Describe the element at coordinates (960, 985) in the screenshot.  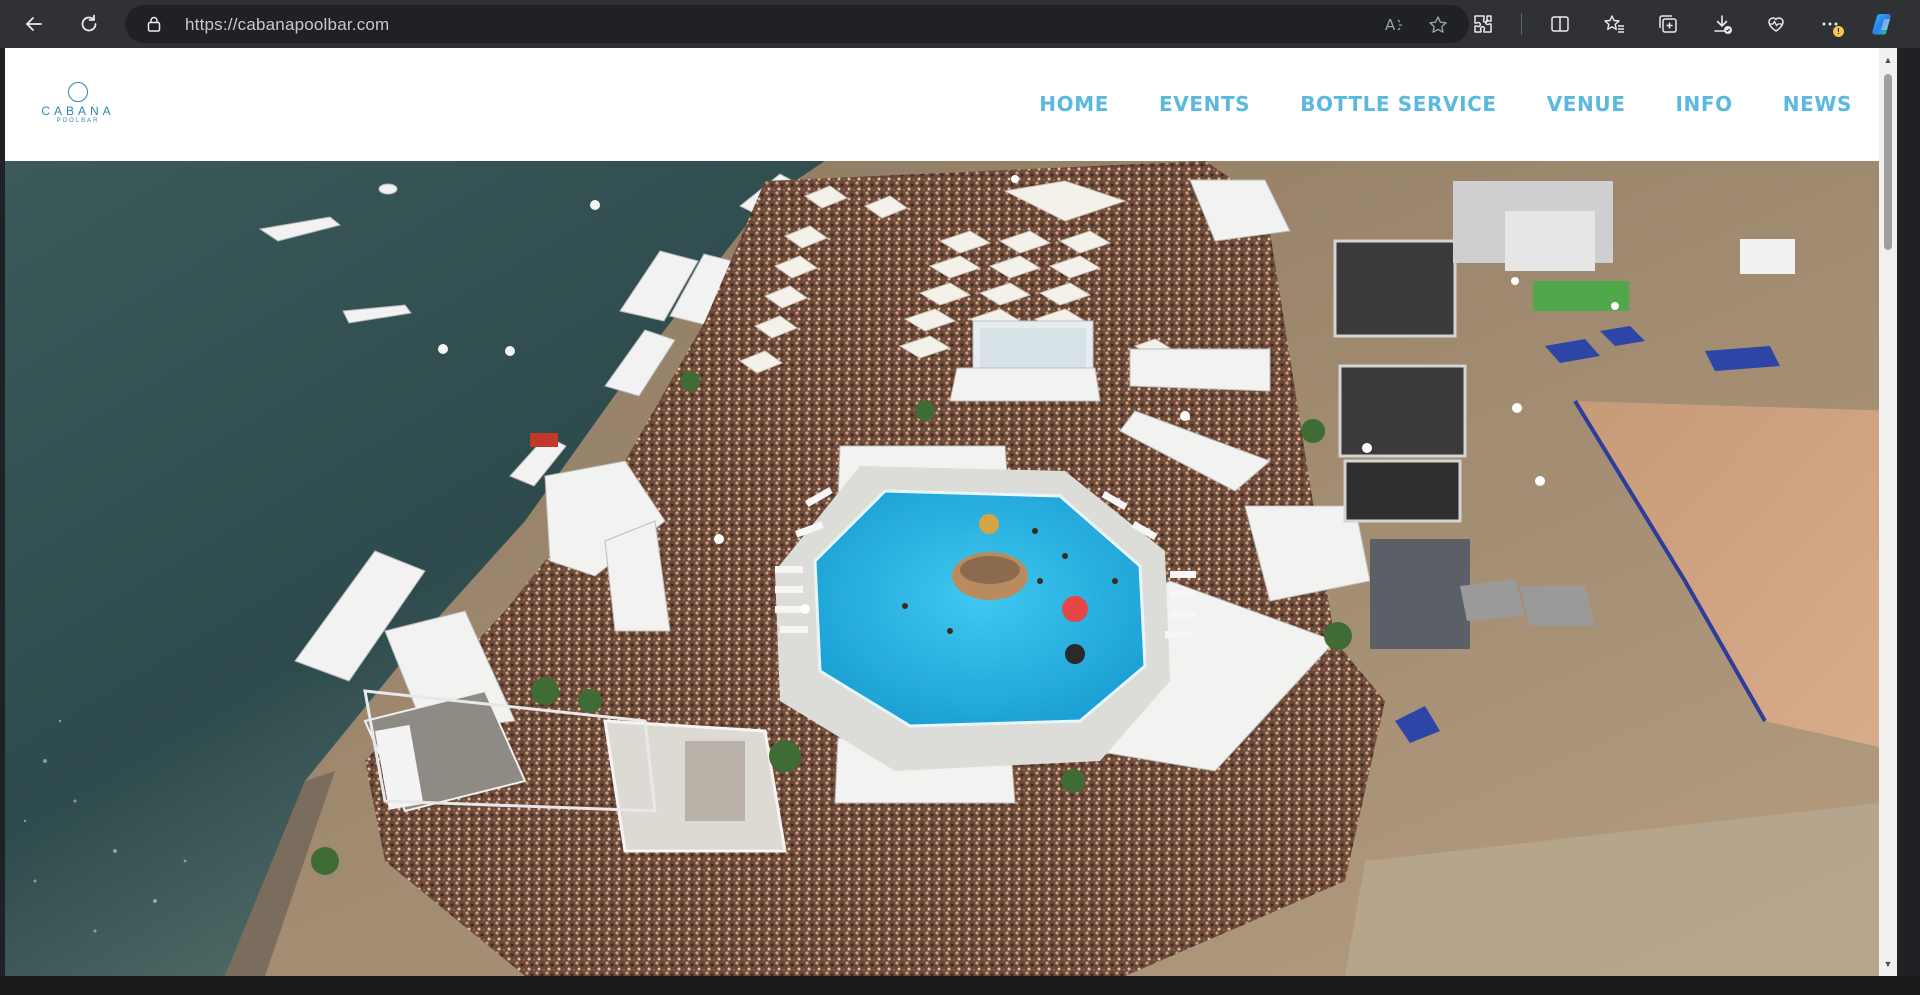
I see `os-taskbar-strip` at that location.